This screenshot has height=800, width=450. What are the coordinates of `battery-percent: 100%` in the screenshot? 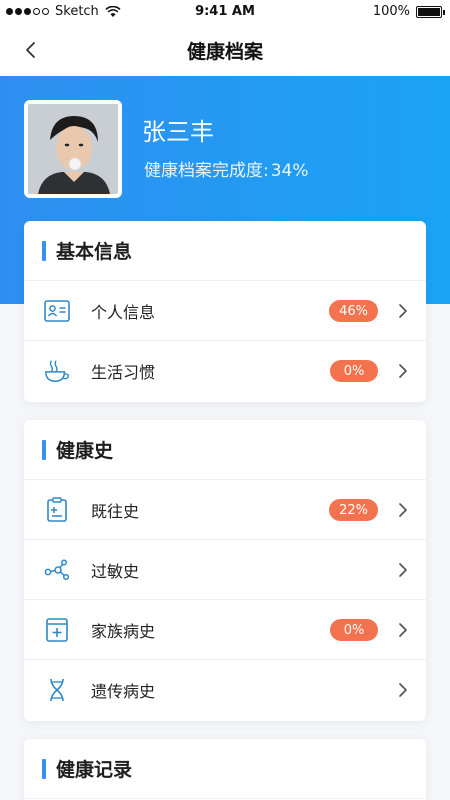 It's located at (391, 11).